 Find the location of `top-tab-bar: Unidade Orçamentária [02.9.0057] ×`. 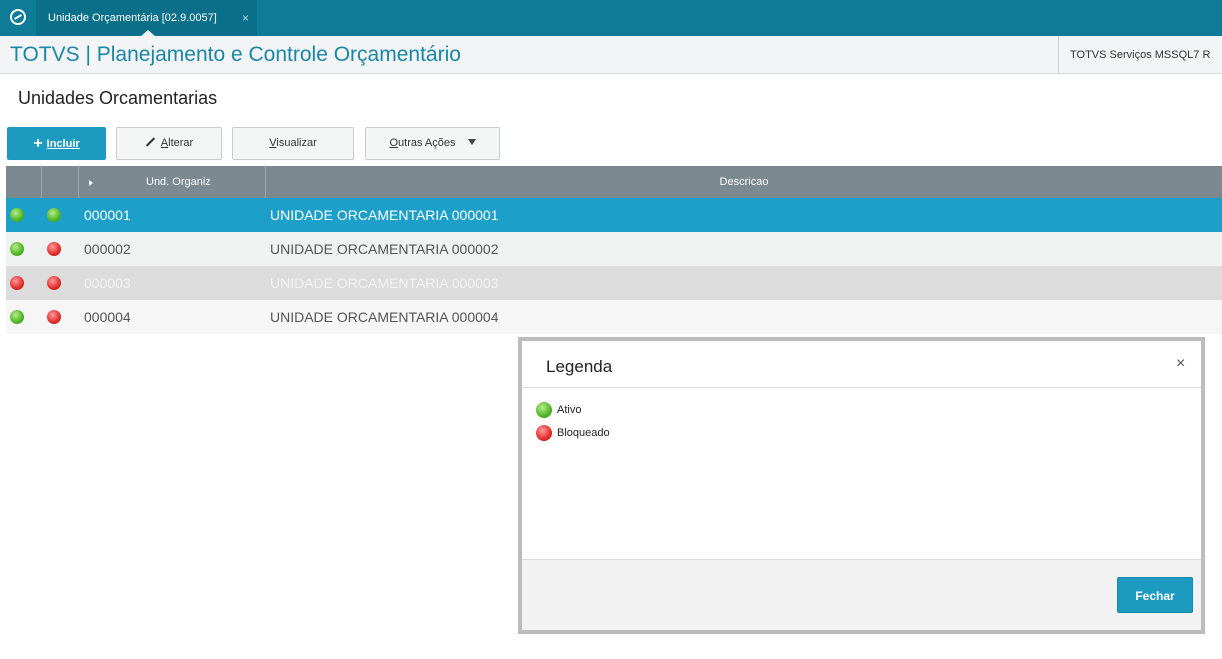

top-tab-bar: Unidade Orçamentária [02.9.0057] × is located at coordinates (611, 18).